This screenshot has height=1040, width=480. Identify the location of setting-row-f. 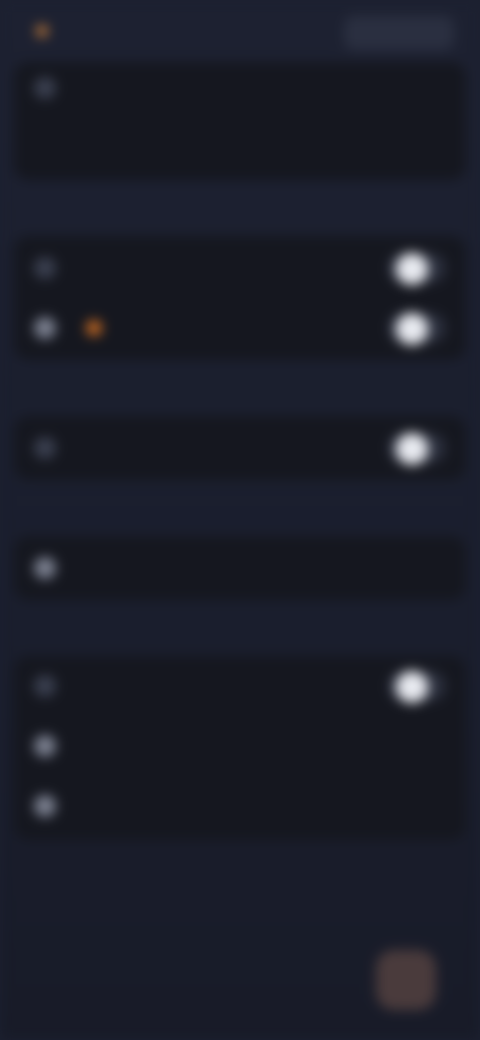
(240, 746).